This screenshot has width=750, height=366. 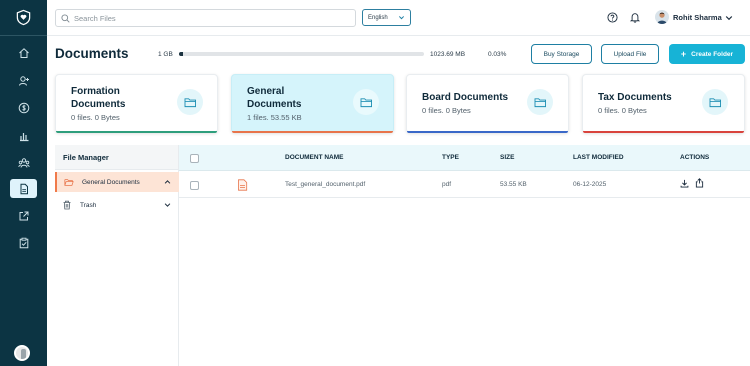 I want to click on bell-icon, so click(x=635, y=17).